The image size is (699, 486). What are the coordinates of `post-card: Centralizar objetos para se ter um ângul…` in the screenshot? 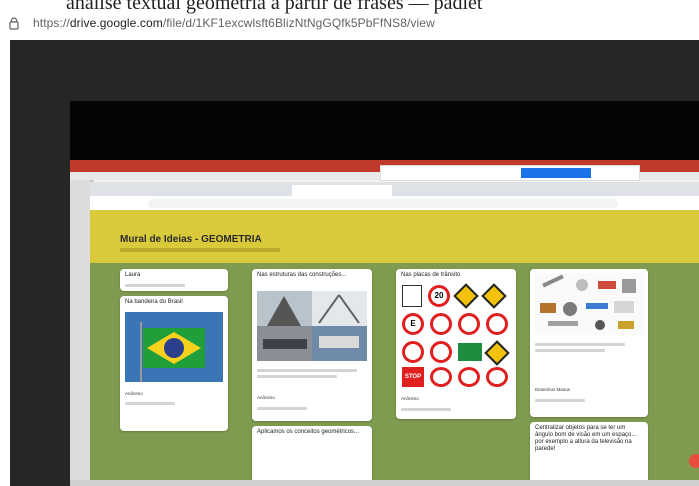 It's located at (589, 454).